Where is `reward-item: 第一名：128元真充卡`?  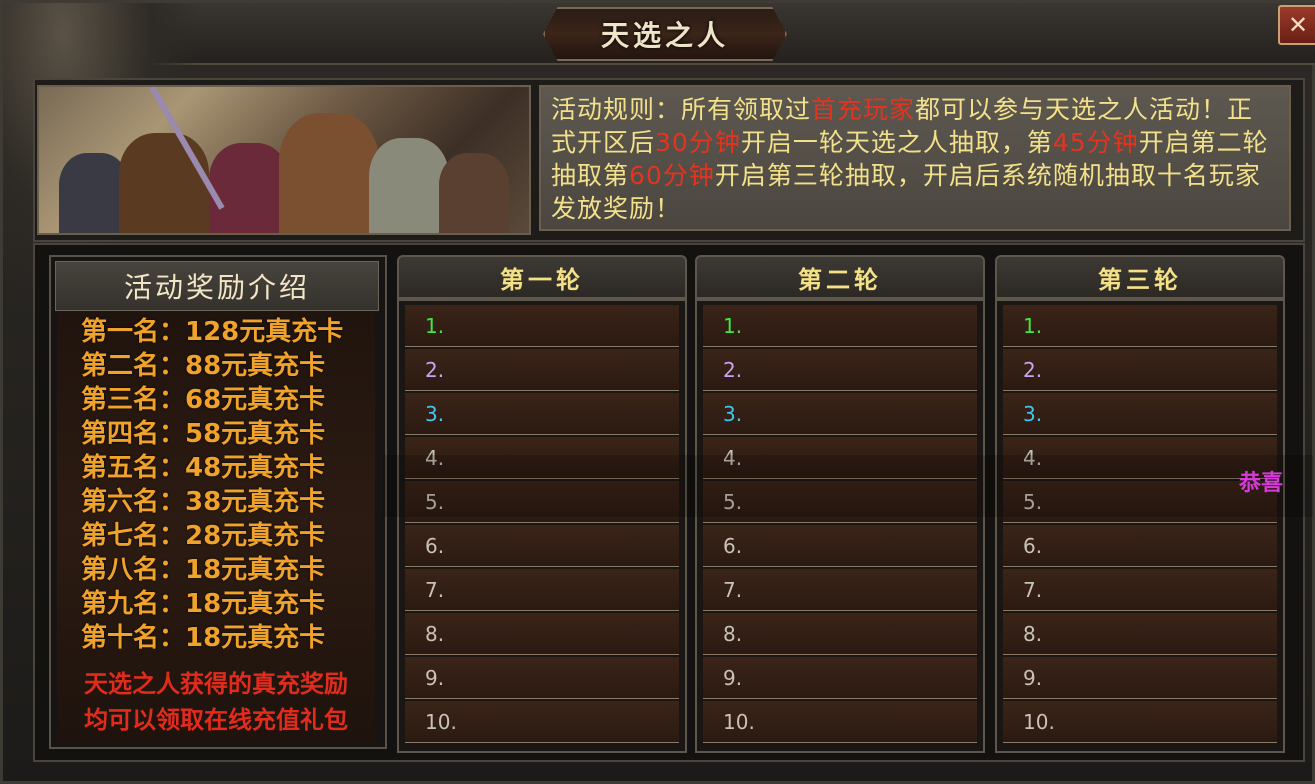
reward-item: 第一名：128元真充卡 is located at coordinates (212, 332).